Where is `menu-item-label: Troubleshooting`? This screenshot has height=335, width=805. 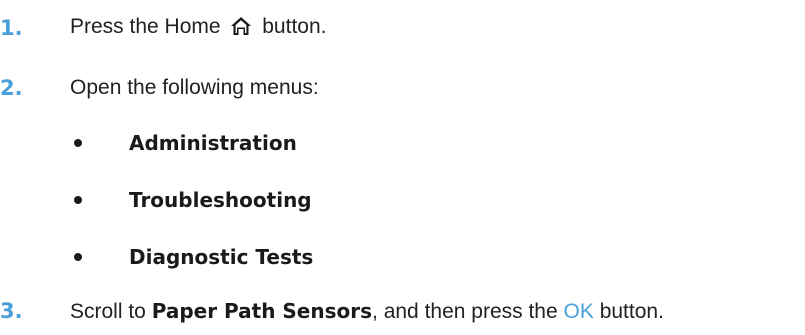
menu-item-label: Troubleshooting is located at coordinates (220, 200).